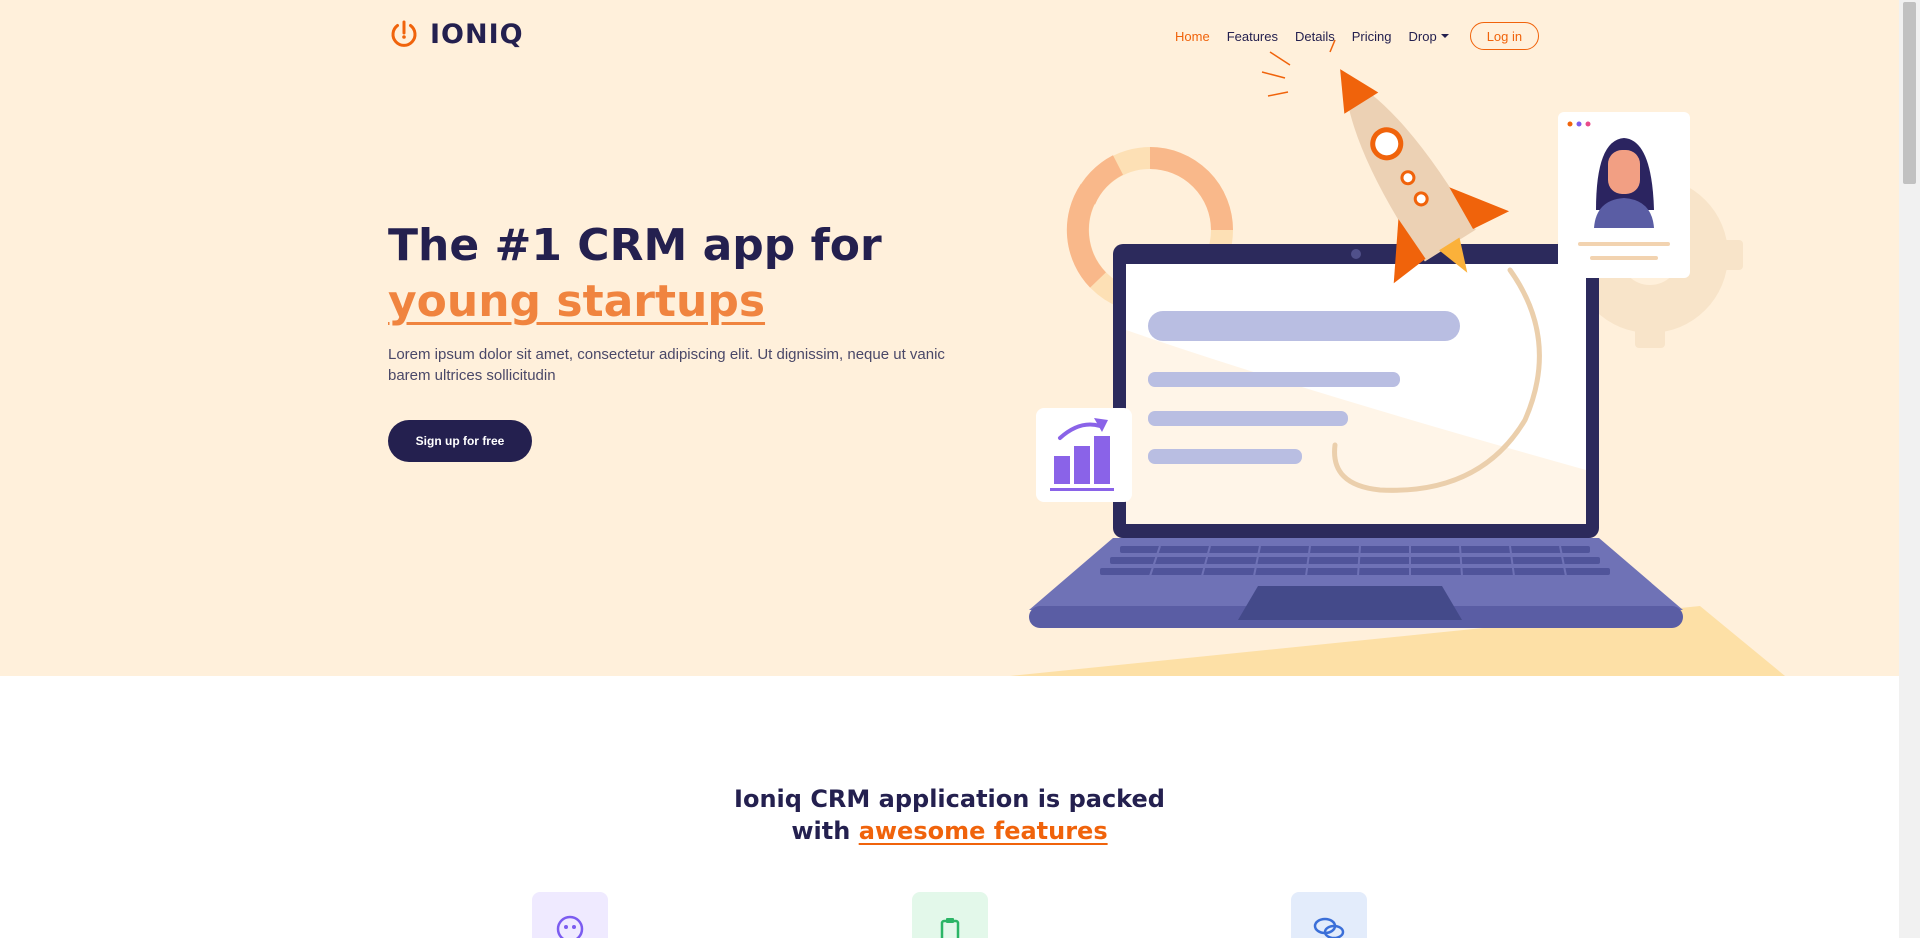  I want to click on hero-title-line1: The #1 CRM app for, so click(635, 245).